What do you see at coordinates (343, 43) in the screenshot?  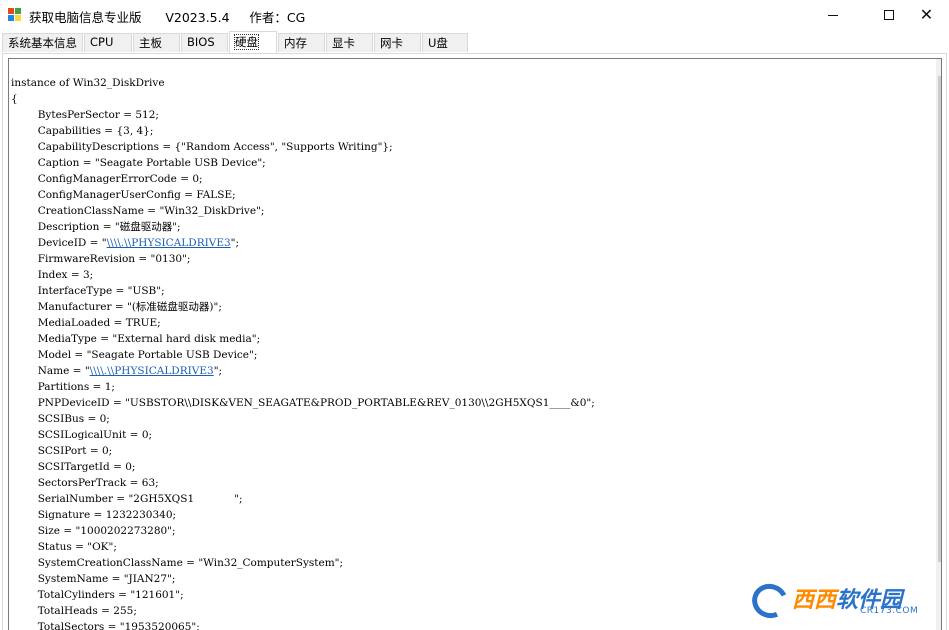 I see `tab-label: 显卡` at bounding box center [343, 43].